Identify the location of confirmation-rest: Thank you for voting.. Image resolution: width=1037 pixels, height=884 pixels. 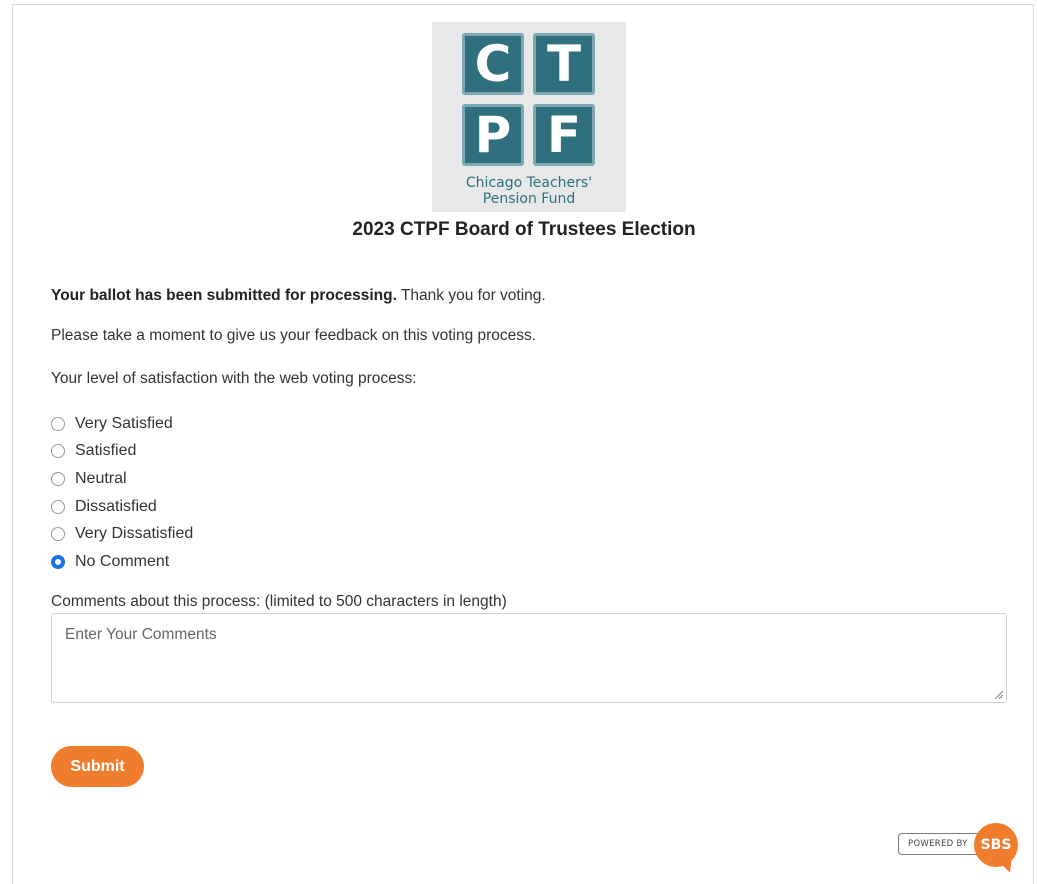
(471, 295).